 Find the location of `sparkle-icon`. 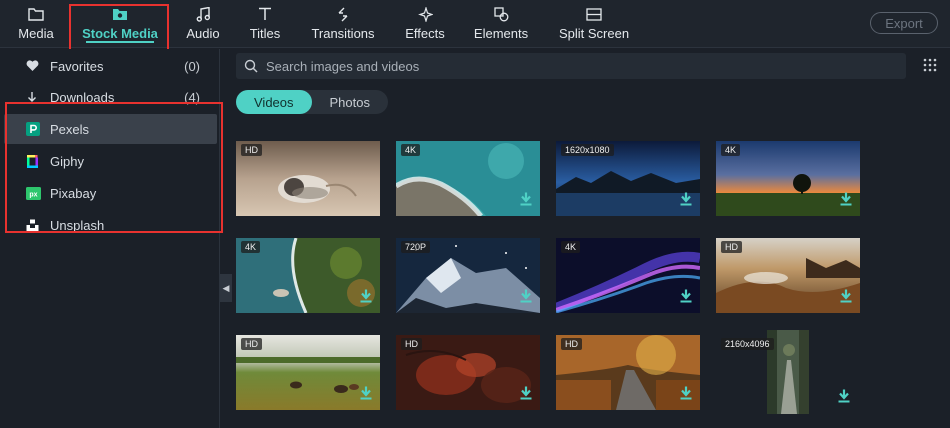

sparkle-icon is located at coordinates (425, 14).